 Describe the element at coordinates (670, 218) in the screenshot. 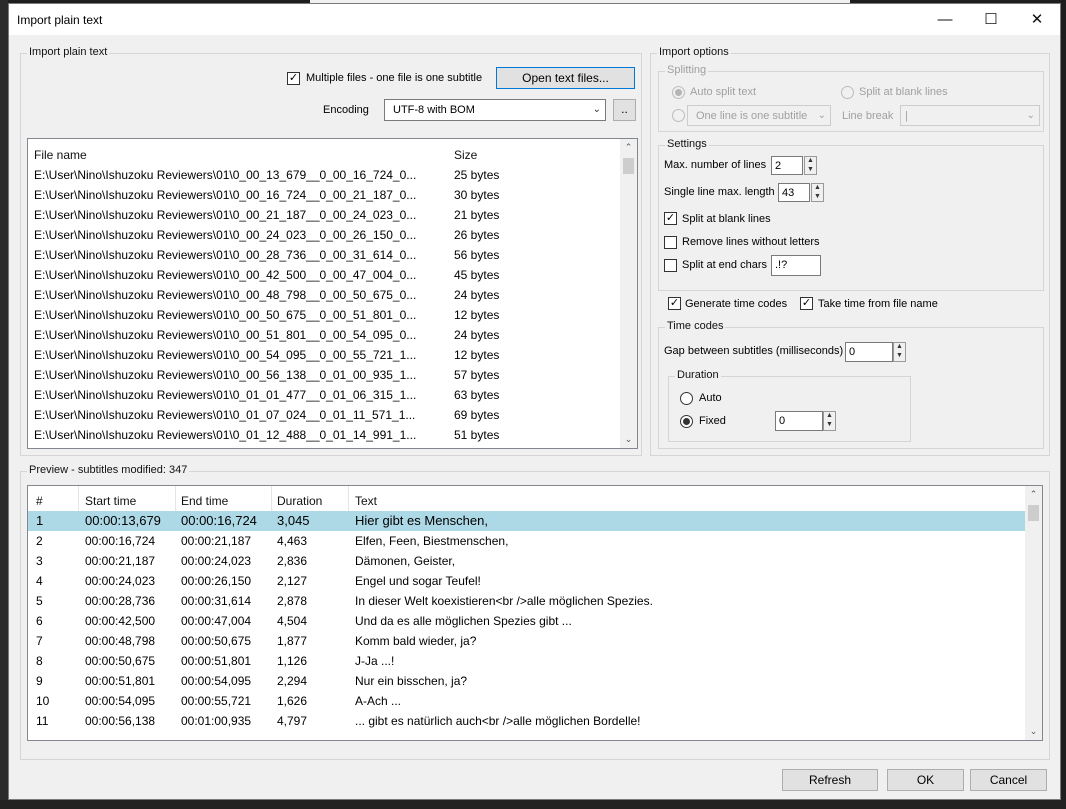

I see `split-blank-lines-checkbox: ✓` at that location.